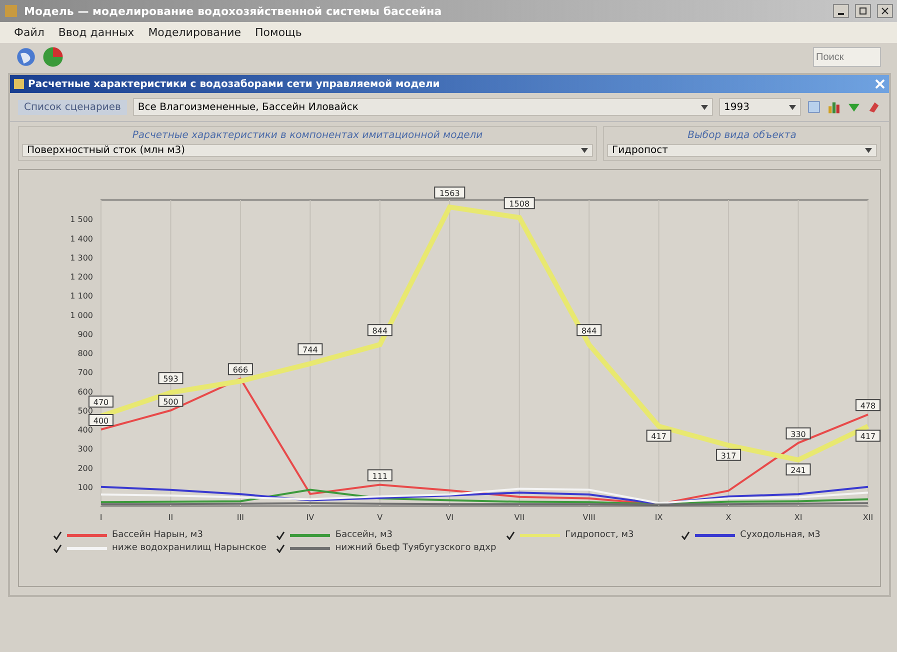  What do you see at coordinates (53, 57) in the screenshot?
I see `pie-chart-icon` at bounding box center [53, 57].